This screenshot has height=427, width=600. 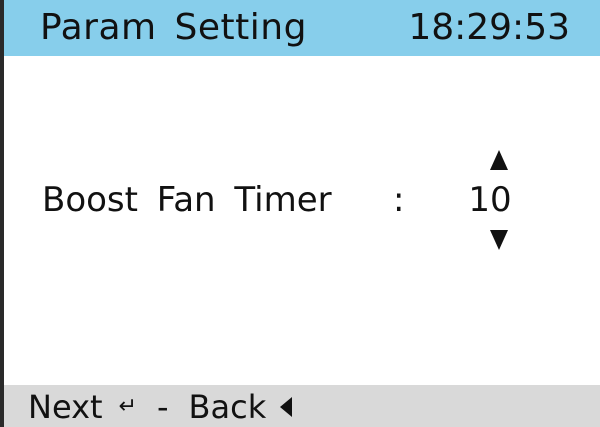 I want to click on next-button: Next, so click(x=65, y=407).